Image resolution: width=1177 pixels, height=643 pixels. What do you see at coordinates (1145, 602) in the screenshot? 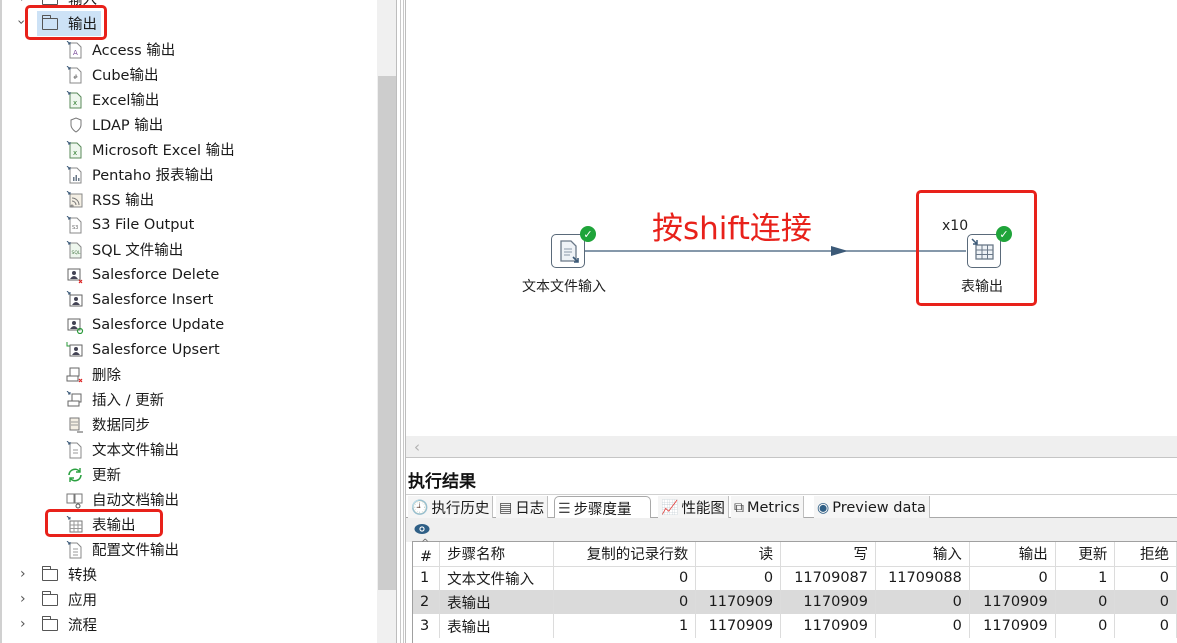
I see `cell-rejected: 0` at bounding box center [1145, 602].